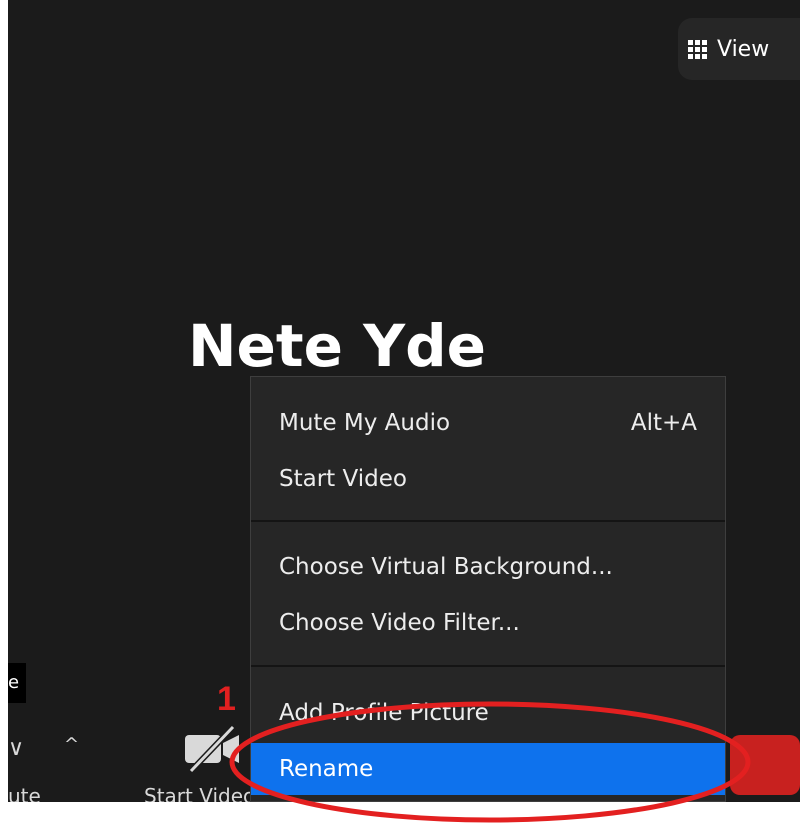 Image resolution: width=800 pixels, height=826 pixels. I want to click on menu-item-shortcut: Alt+A, so click(663, 423).